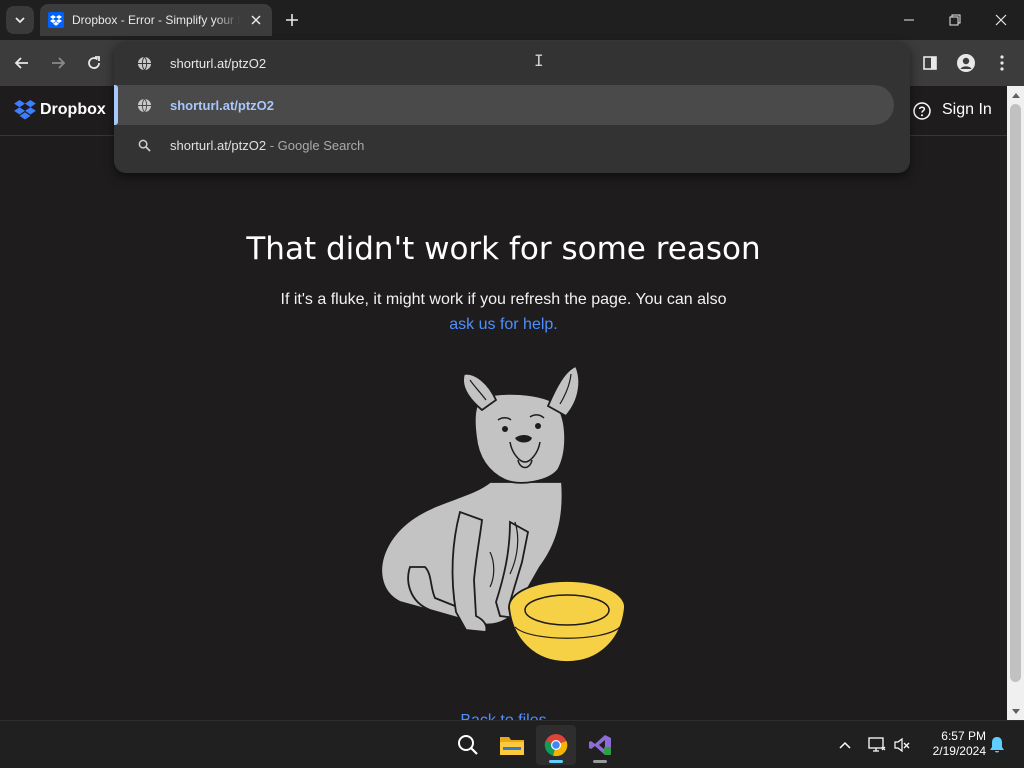  I want to click on volume-button, so click(902, 745).